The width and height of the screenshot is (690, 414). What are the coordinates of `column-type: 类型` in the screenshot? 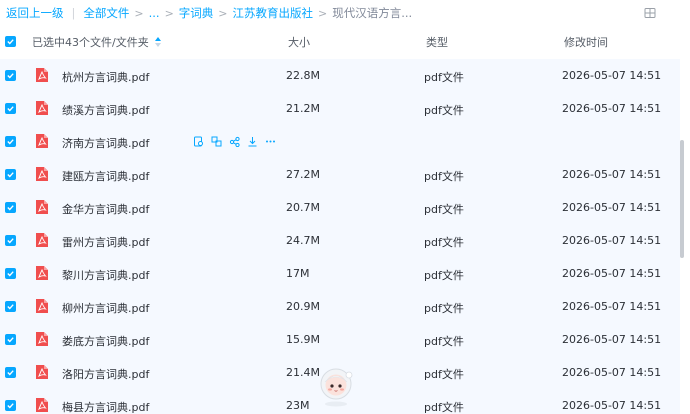 It's located at (437, 42).